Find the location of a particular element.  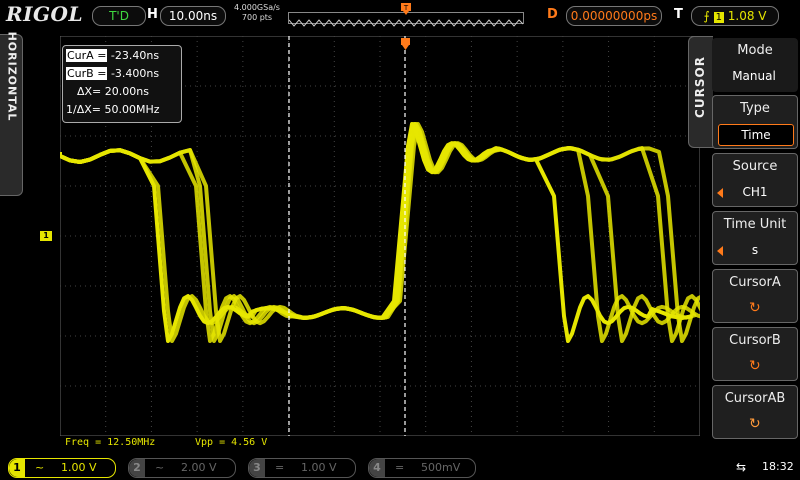

trigger-marker-icon: T is located at coordinates (406, 9).